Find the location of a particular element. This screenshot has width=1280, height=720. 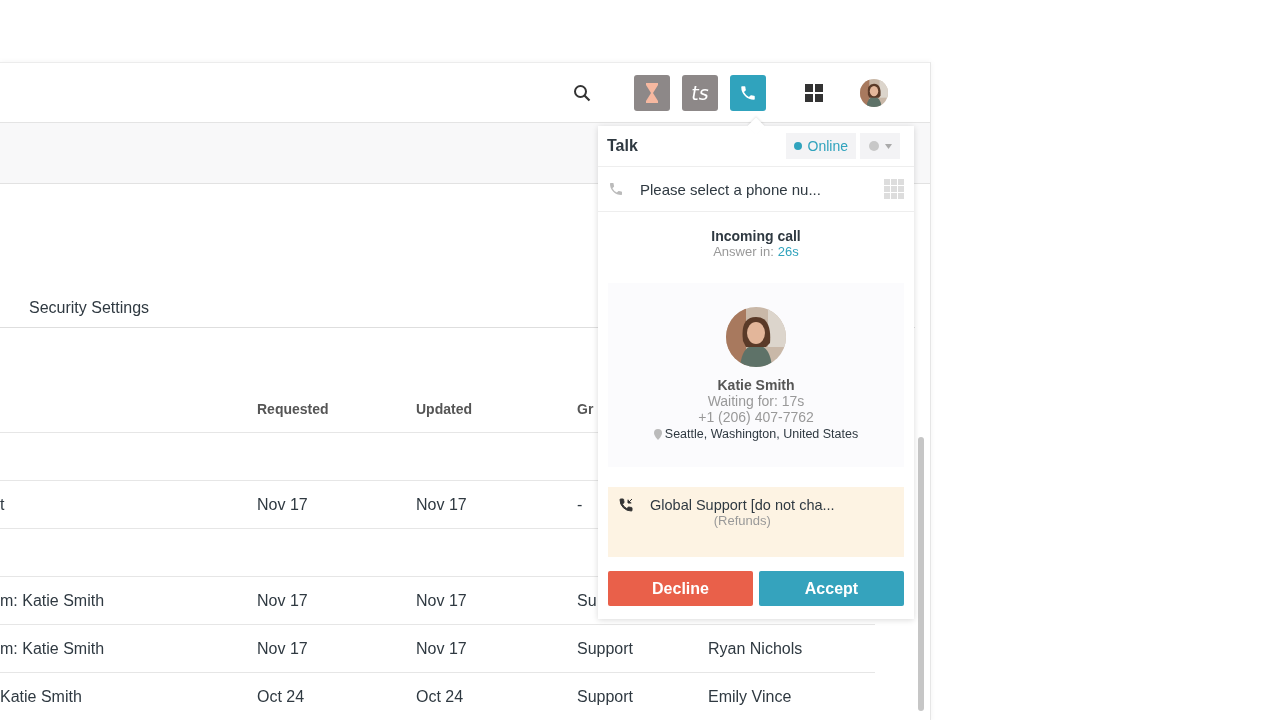

grid-icon is located at coordinates (814, 92).